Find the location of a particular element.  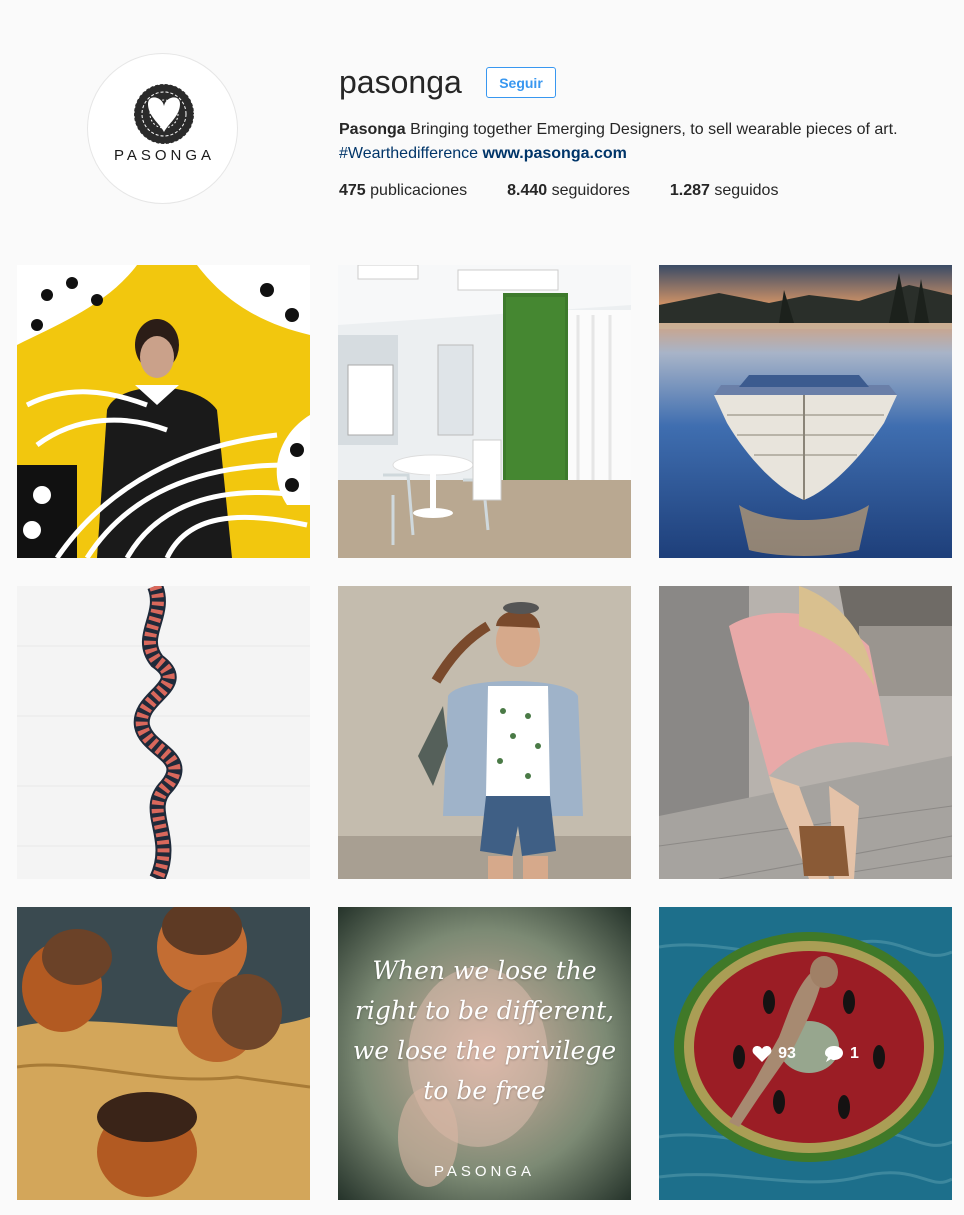

posts-stat: 475 publicaciones is located at coordinates (403, 191).